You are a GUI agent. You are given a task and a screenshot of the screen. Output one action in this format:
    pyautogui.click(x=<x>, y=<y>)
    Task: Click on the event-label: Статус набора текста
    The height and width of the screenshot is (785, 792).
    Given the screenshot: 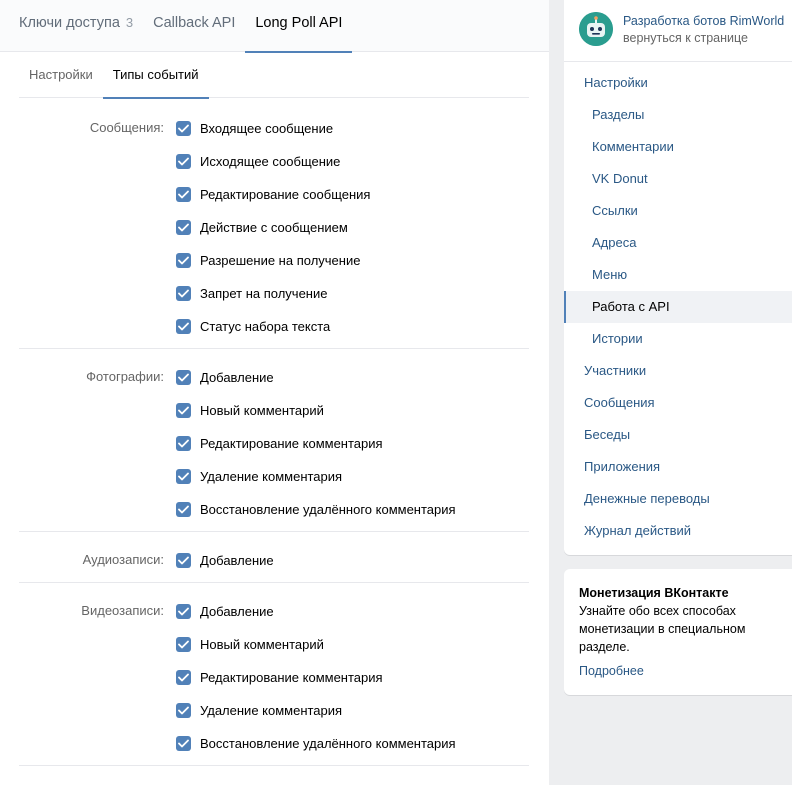 What is the action you would take?
    pyautogui.click(x=265, y=326)
    